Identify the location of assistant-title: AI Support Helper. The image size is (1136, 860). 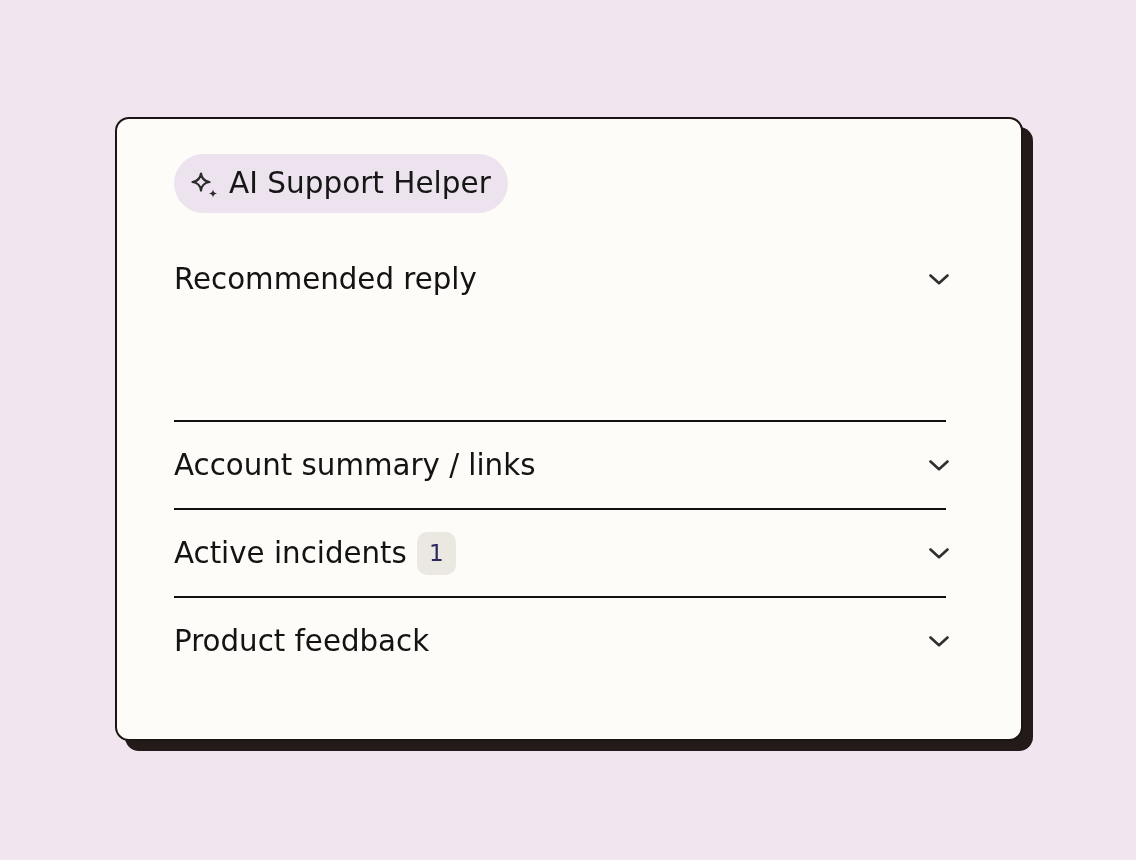
(360, 183).